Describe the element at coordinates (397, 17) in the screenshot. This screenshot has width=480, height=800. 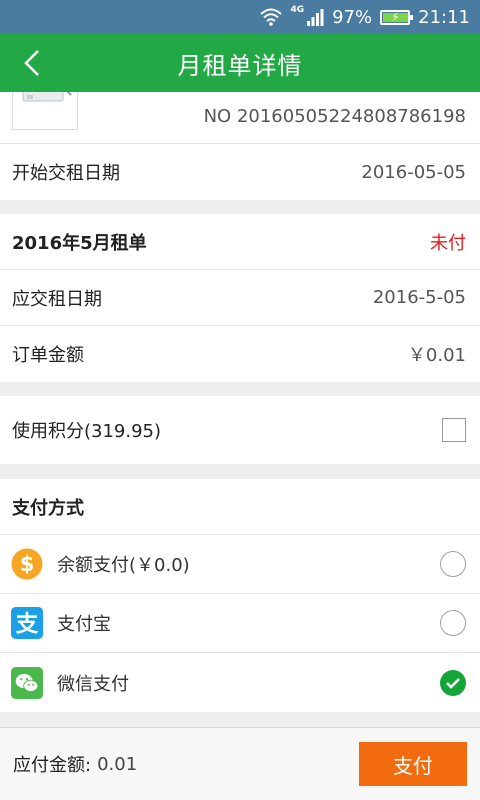
I see `battery-icon: ⚡` at that location.